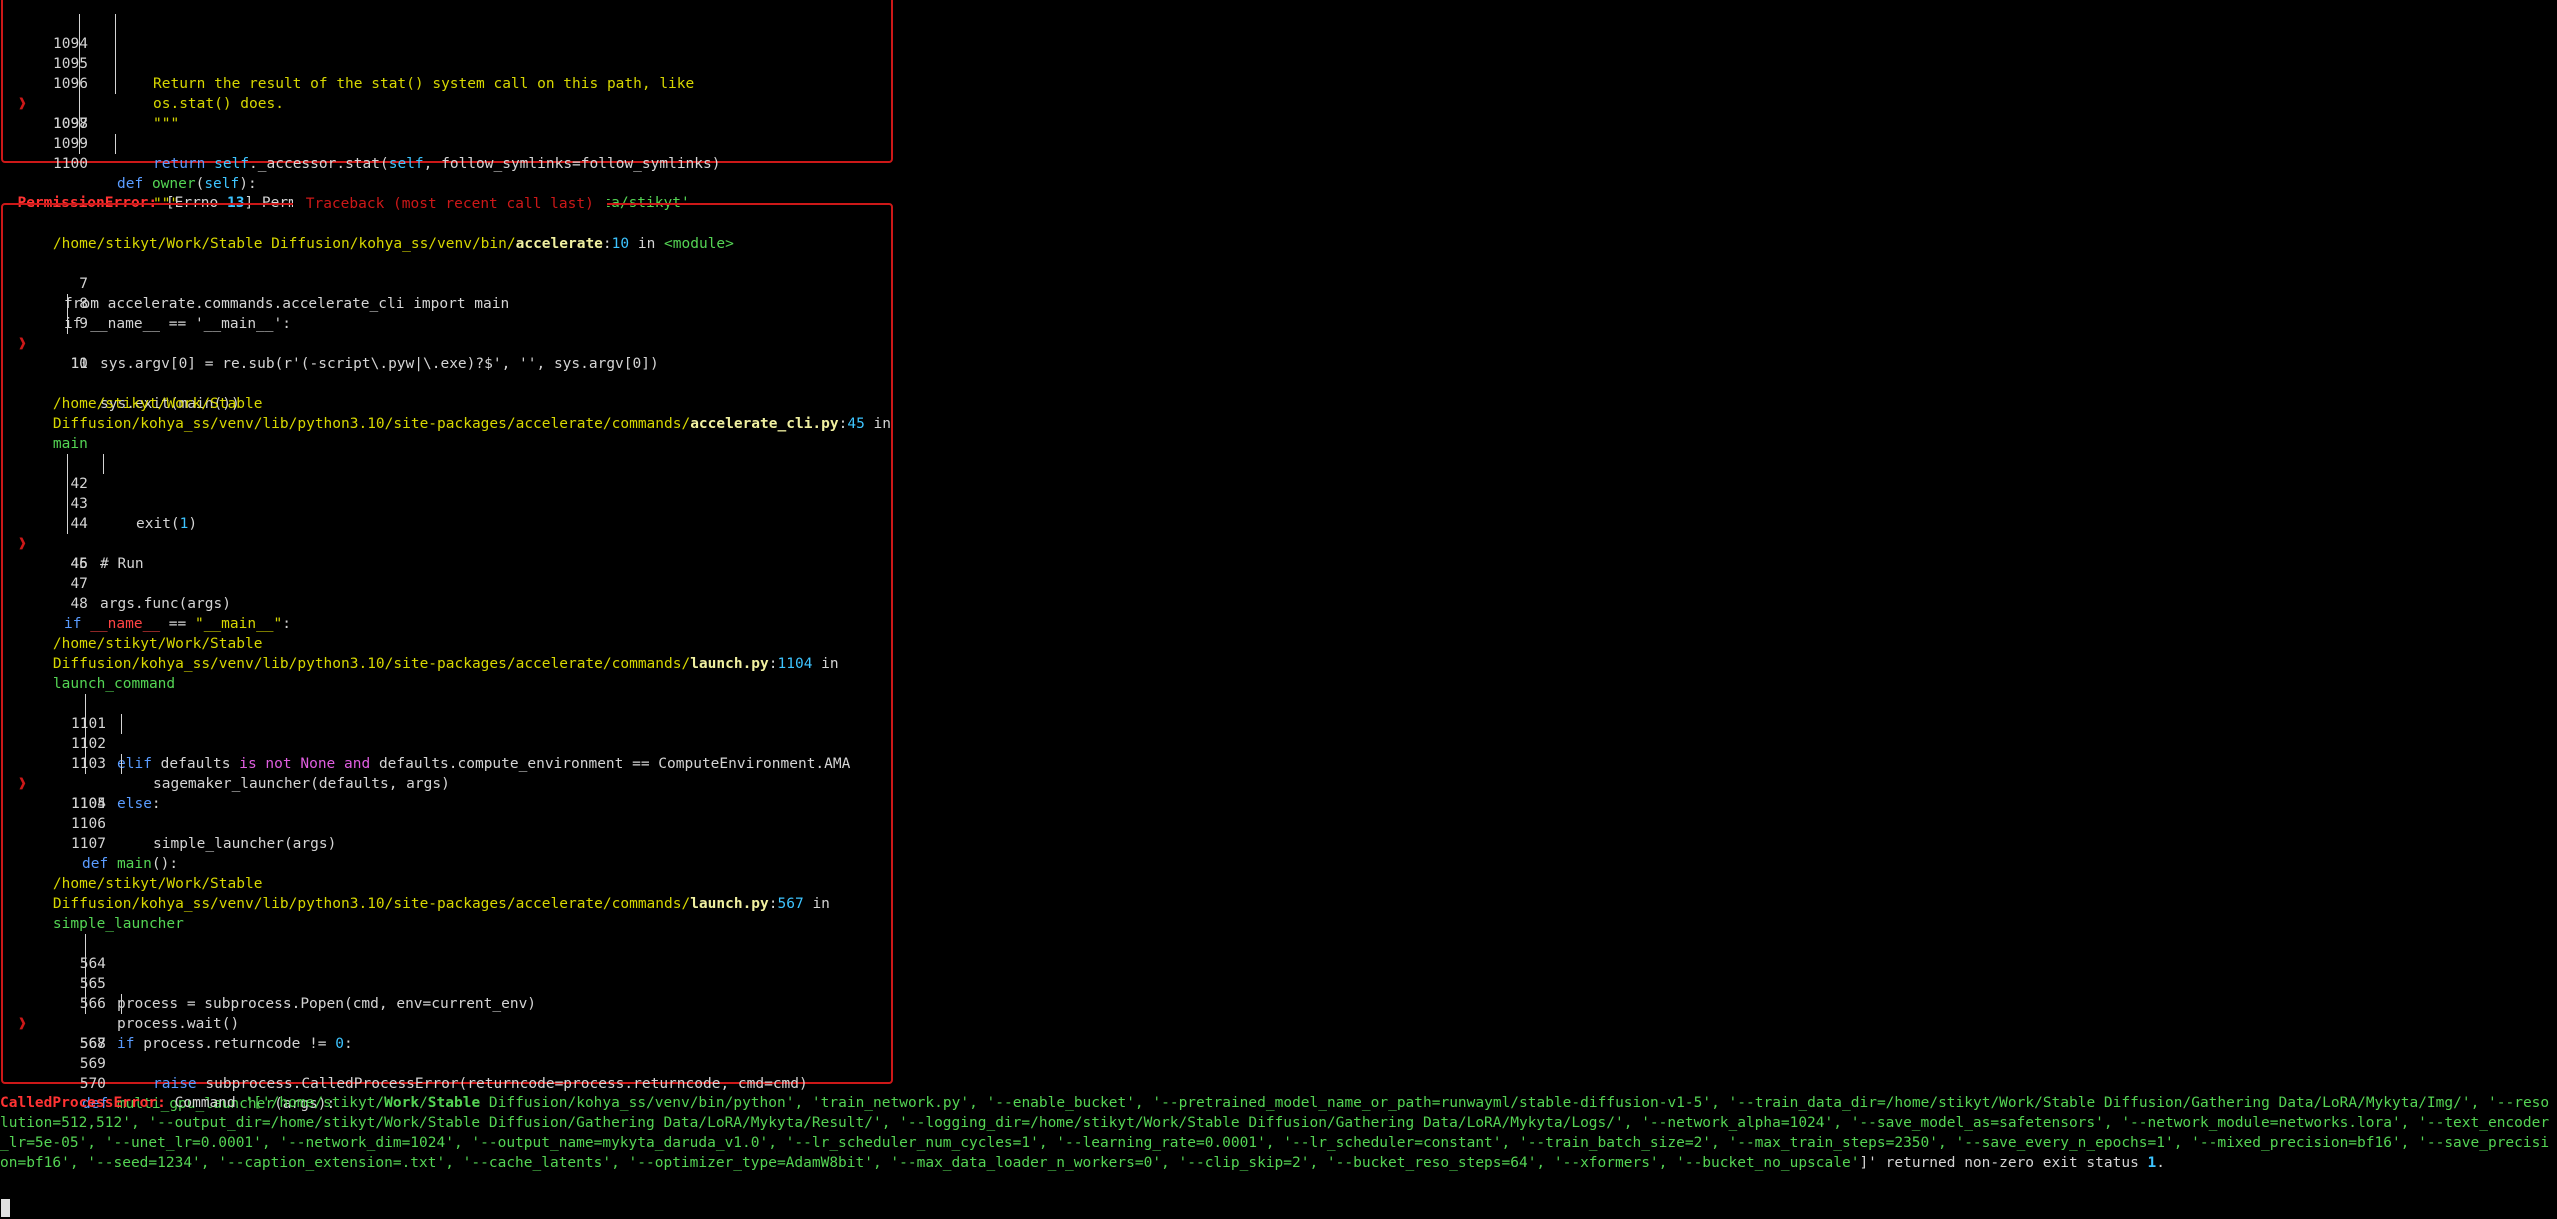 The width and height of the screenshot is (2557, 1219). What do you see at coordinates (88, 824) in the screenshot?
I see `code-line: 1106` at bounding box center [88, 824].